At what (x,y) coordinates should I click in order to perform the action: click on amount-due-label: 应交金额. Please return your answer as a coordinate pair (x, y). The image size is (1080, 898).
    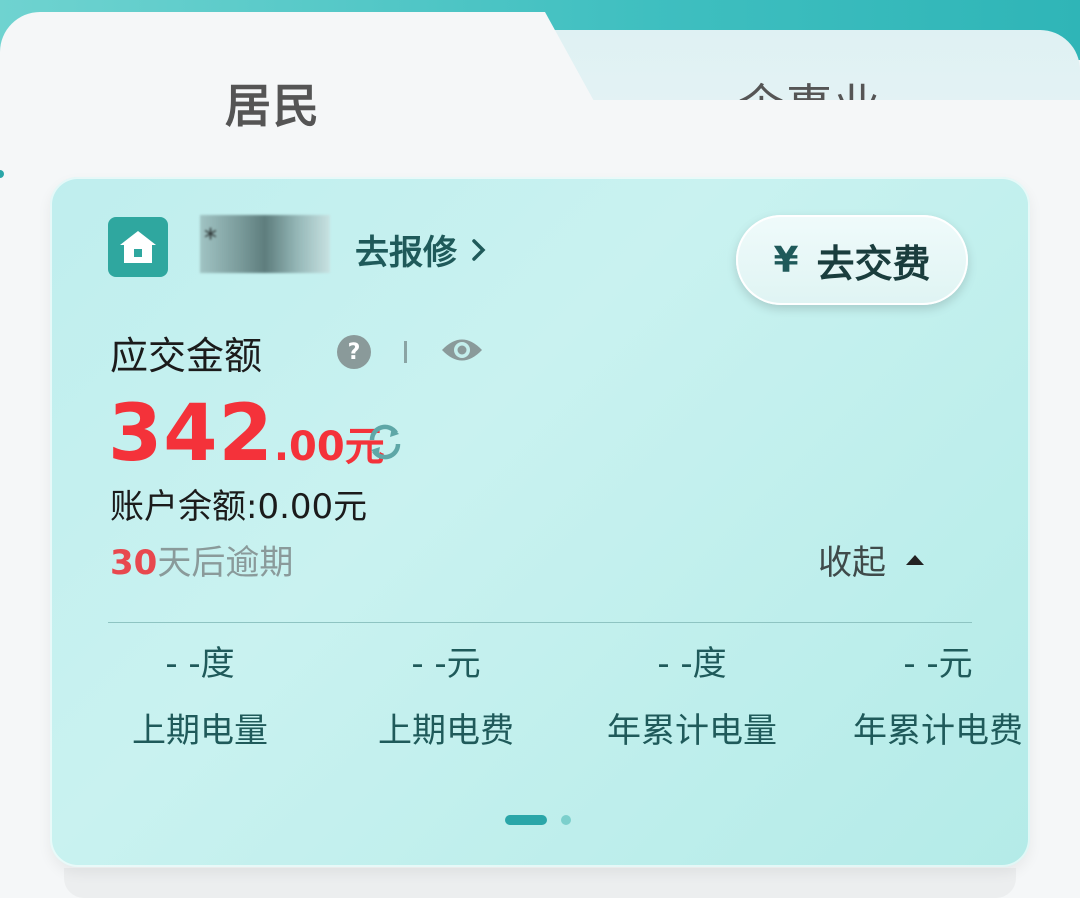
    Looking at the image, I should click on (186, 356).